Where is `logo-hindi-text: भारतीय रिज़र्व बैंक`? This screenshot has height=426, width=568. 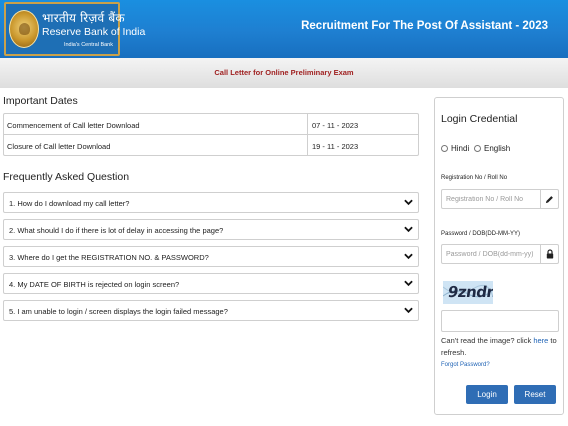
logo-hindi-text: भारतीय रिज़र्व बैंक is located at coordinates (83, 18).